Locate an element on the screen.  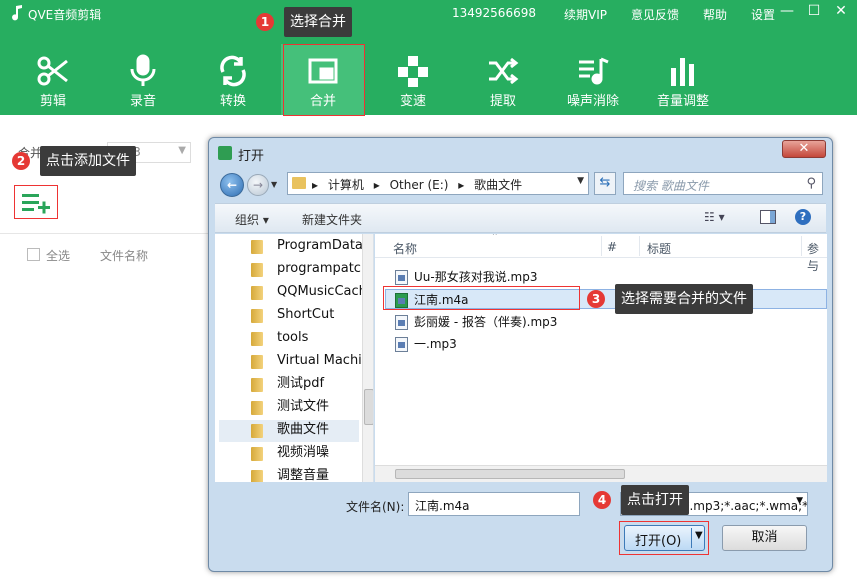
help-icon: ? is located at coordinates (803, 217).